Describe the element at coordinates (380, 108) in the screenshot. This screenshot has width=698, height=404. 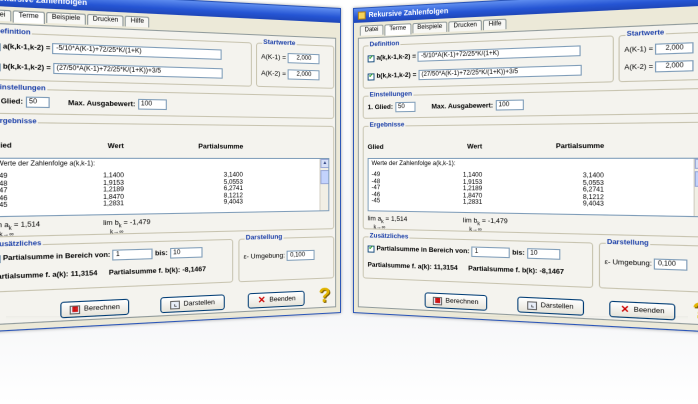
I see `glied-label: 1. Glied:` at that location.